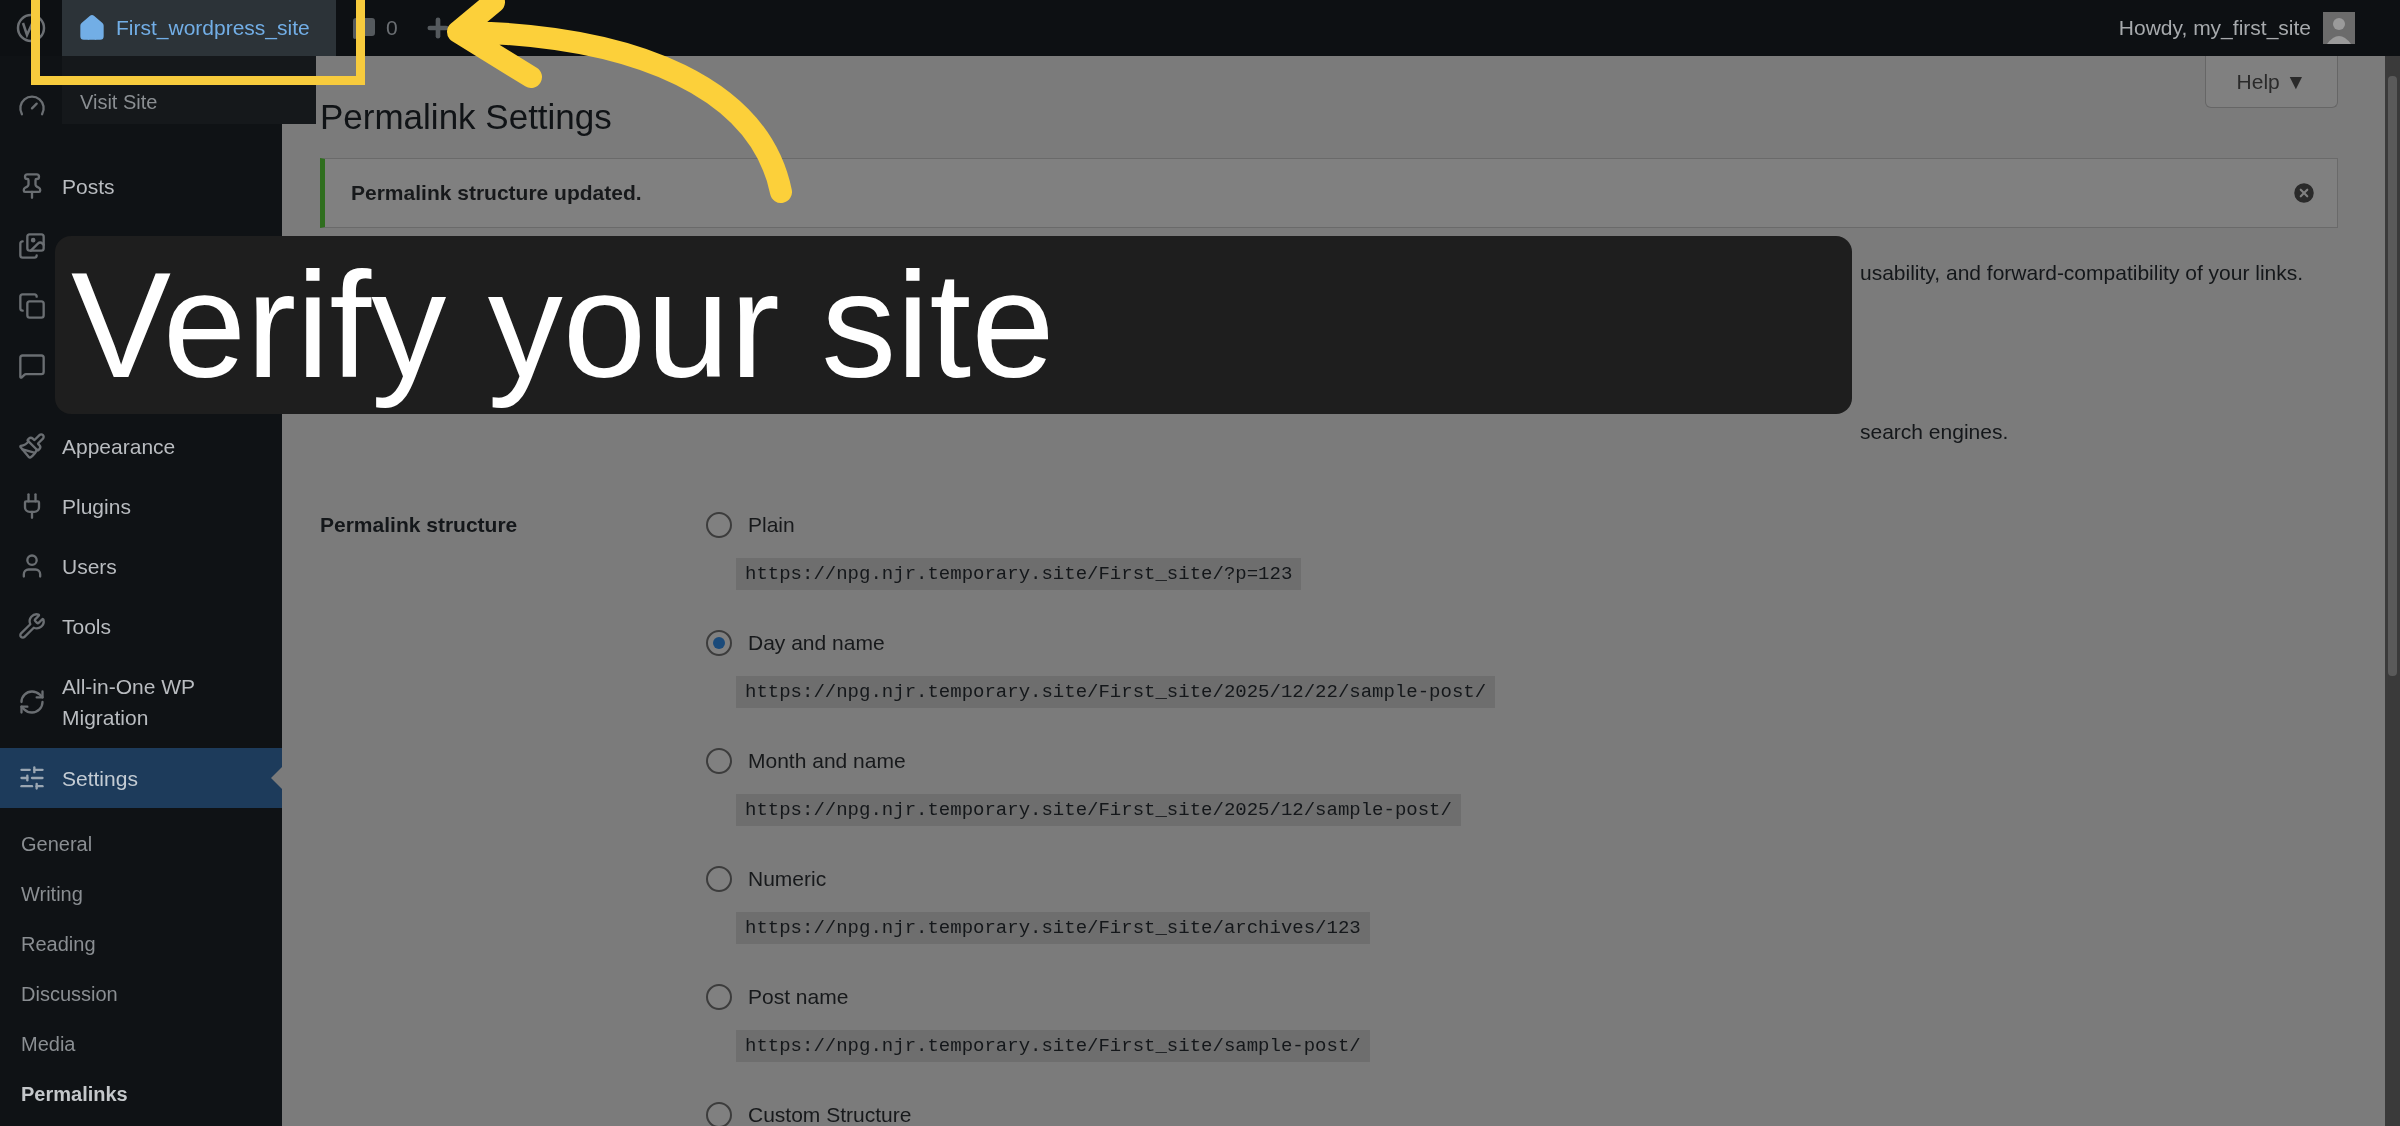 The height and width of the screenshot is (1126, 2400). Describe the element at coordinates (141, 626) in the screenshot. I see `sidebar-item: Tools` at that location.